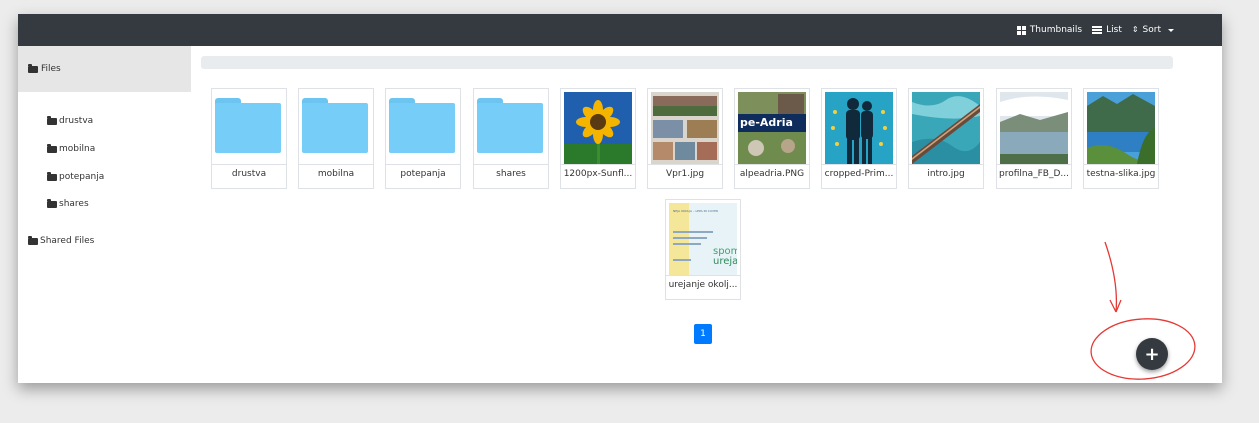  What do you see at coordinates (685, 128) in the screenshot?
I see `collage-thumbnail` at bounding box center [685, 128].